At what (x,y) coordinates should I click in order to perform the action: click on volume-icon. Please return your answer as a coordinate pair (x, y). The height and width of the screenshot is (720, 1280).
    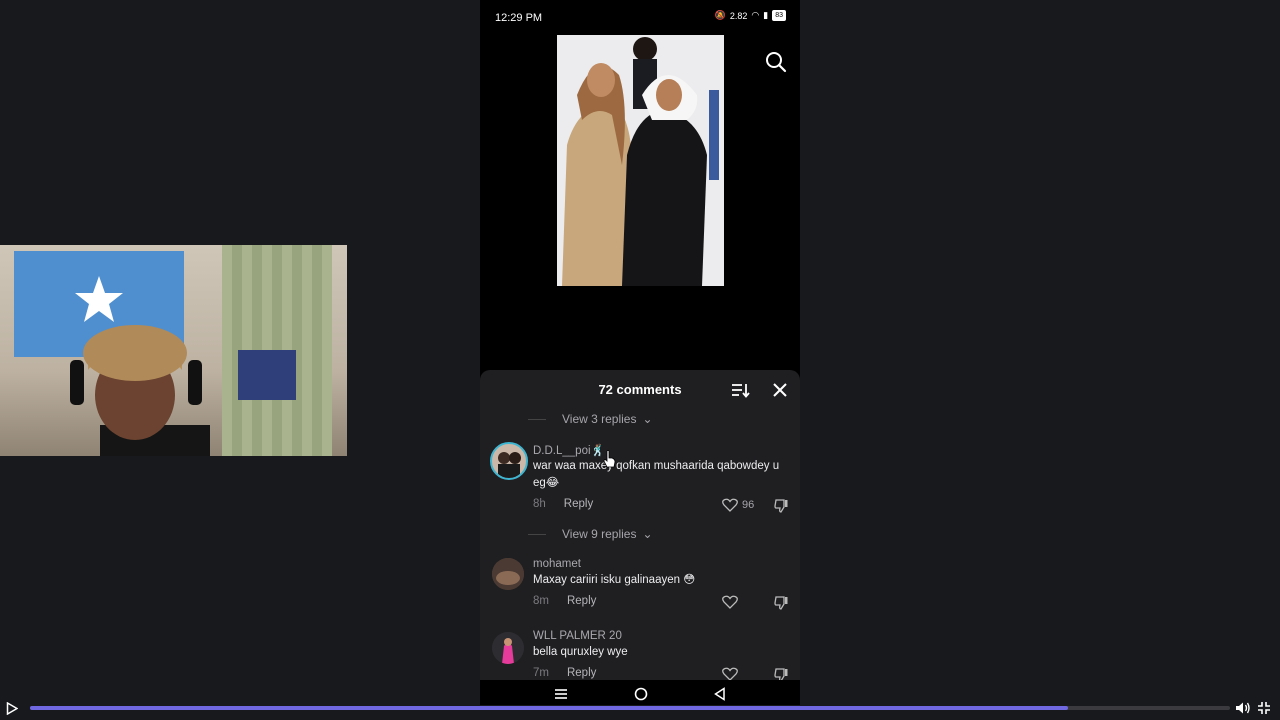
    Looking at the image, I should click on (1243, 708).